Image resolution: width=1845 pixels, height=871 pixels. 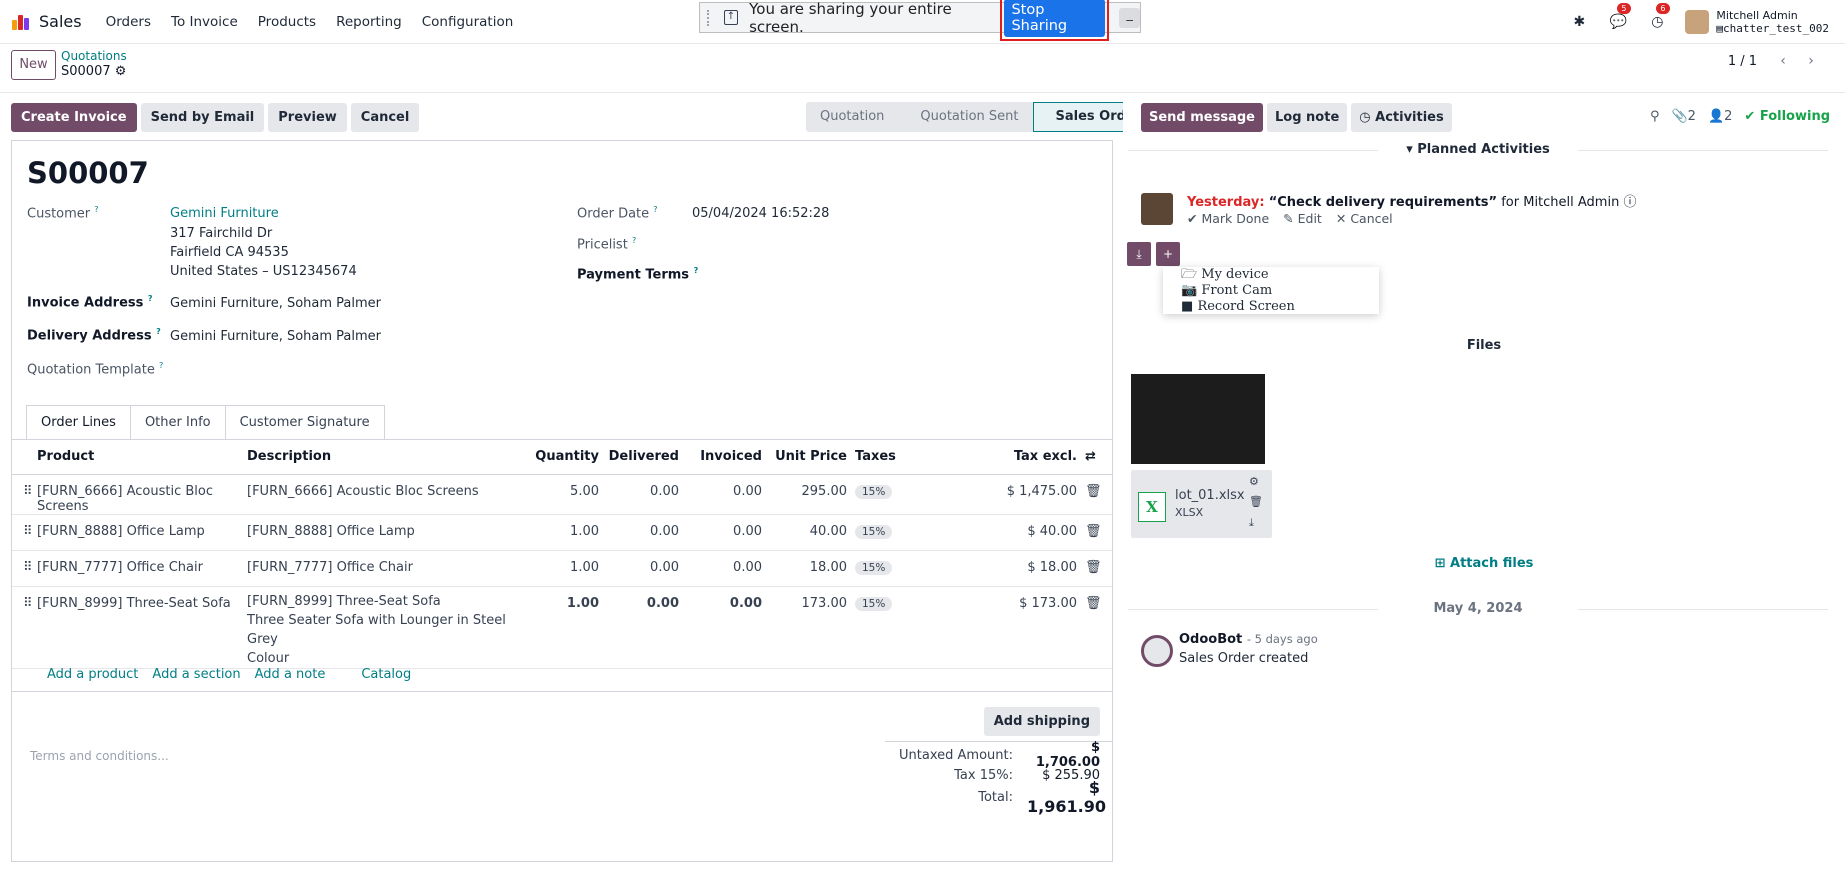 I want to click on menu-reporting: Reporting, so click(x=369, y=22).